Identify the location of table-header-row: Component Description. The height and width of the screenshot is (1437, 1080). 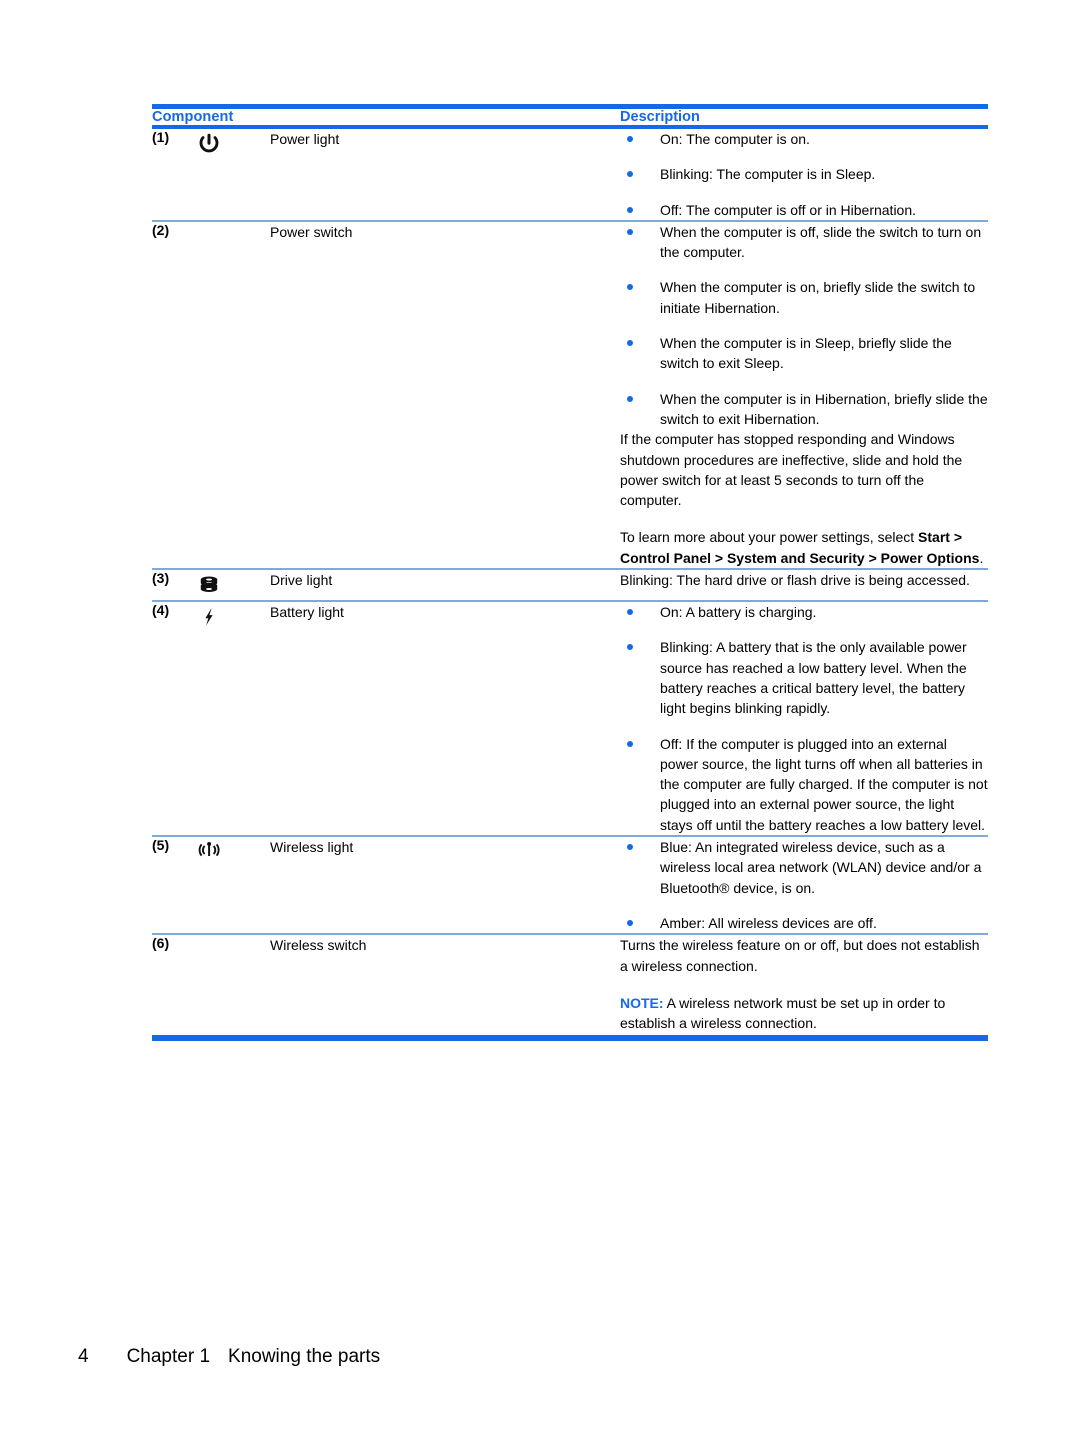
(570, 117).